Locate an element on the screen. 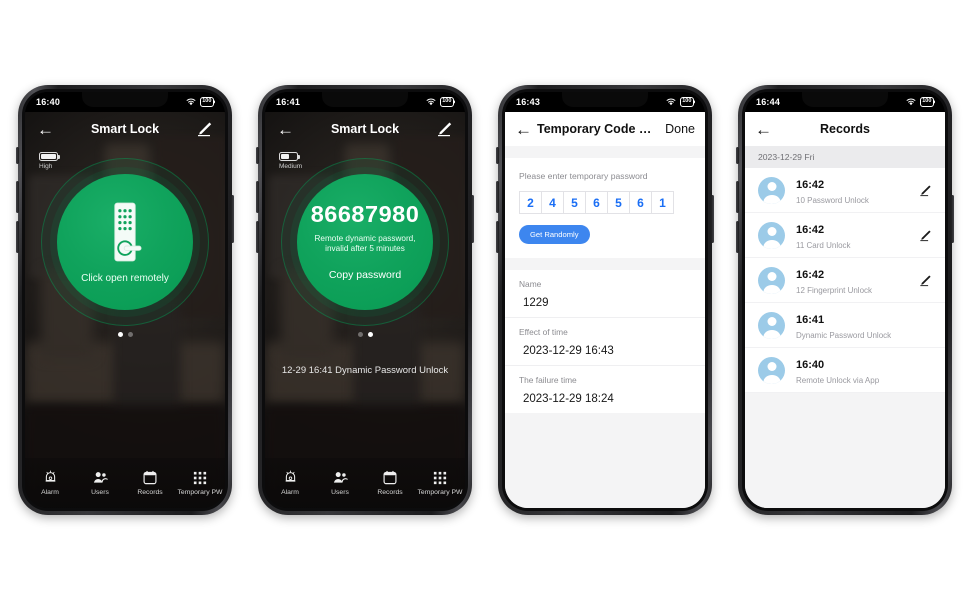 This screenshot has width=970, height=600. record-description: Dynamic Password Unlock is located at coordinates (844, 335).